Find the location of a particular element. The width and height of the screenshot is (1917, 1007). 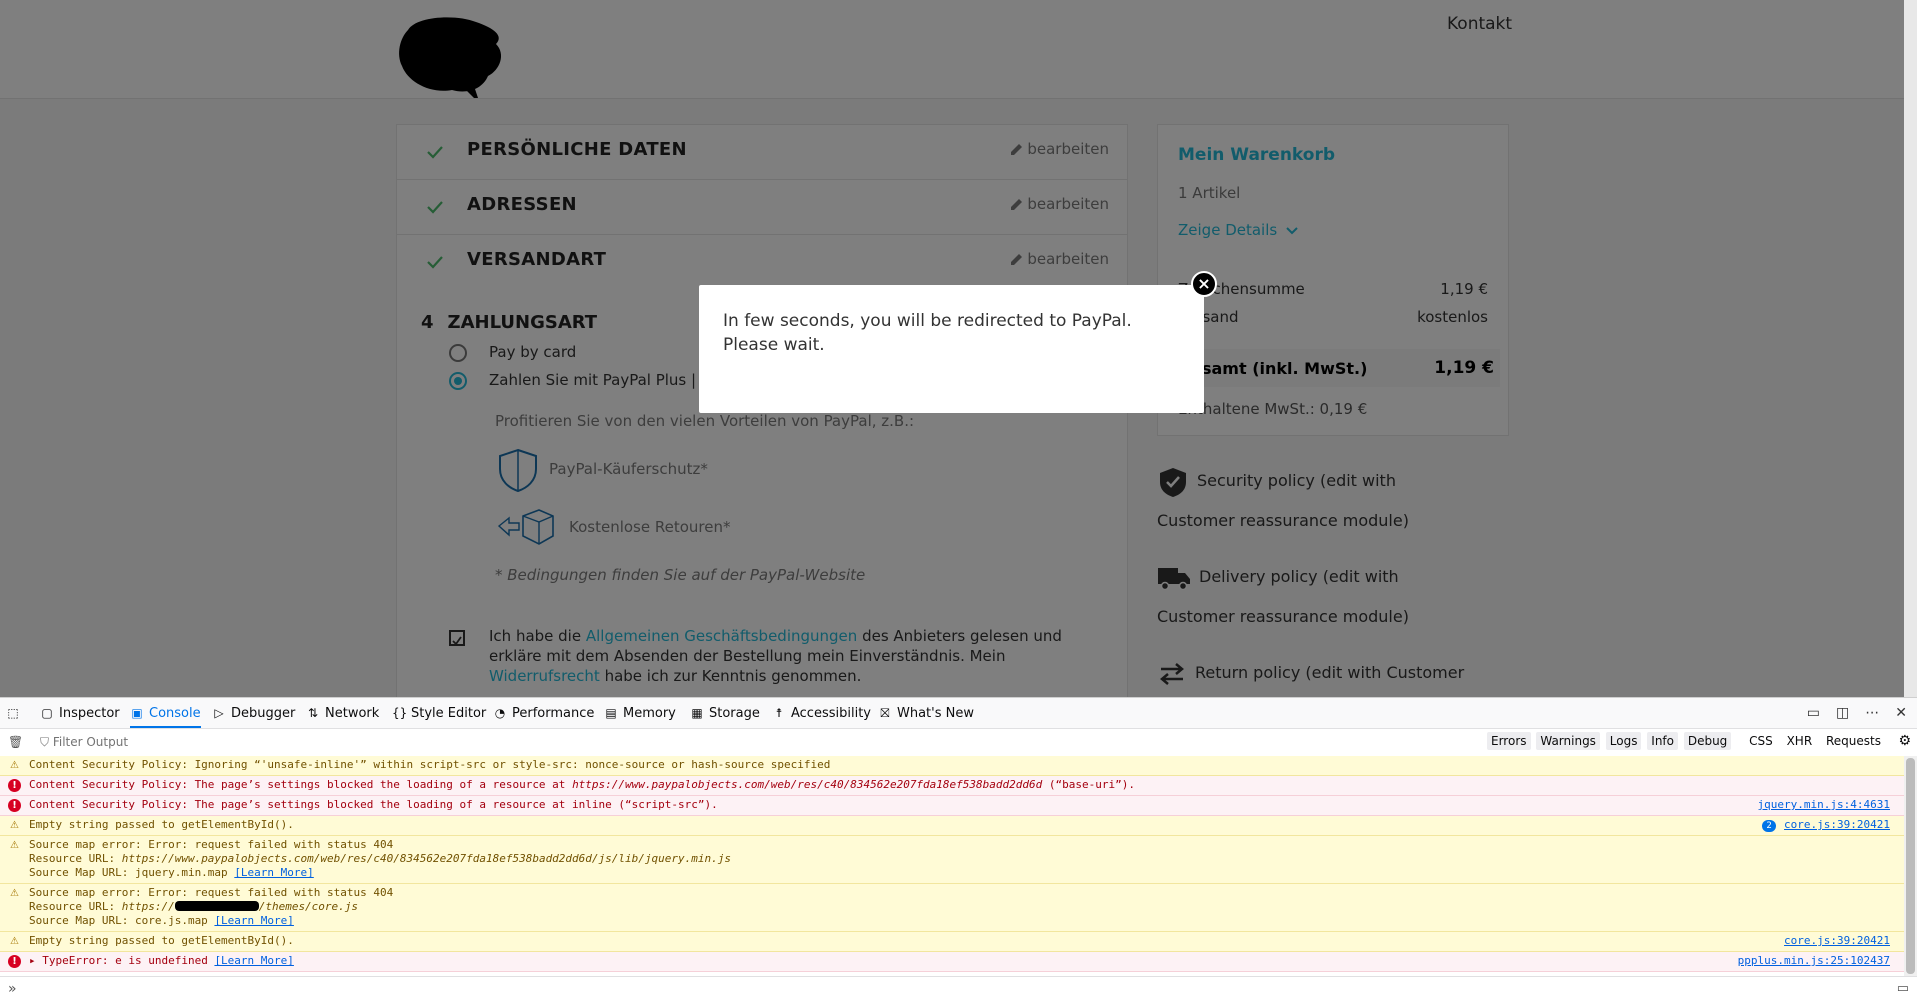

tab-label: Console is located at coordinates (175, 713).